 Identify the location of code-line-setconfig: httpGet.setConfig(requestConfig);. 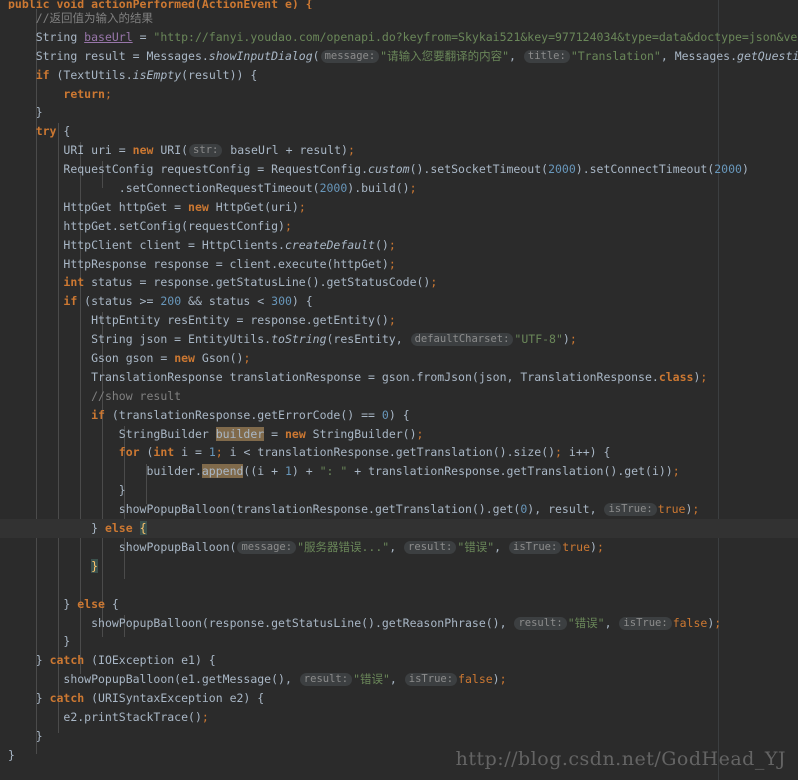
(399, 226).